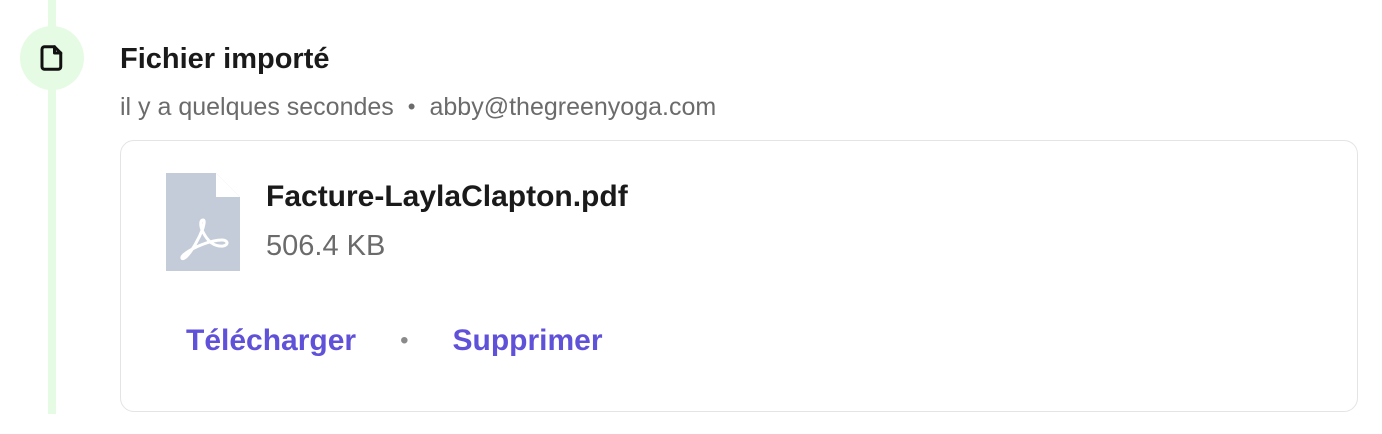 This screenshot has width=1382, height=434. Describe the element at coordinates (573, 107) in the screenshot. I see `event-user: abby@thegreenyoga.com` at that location.